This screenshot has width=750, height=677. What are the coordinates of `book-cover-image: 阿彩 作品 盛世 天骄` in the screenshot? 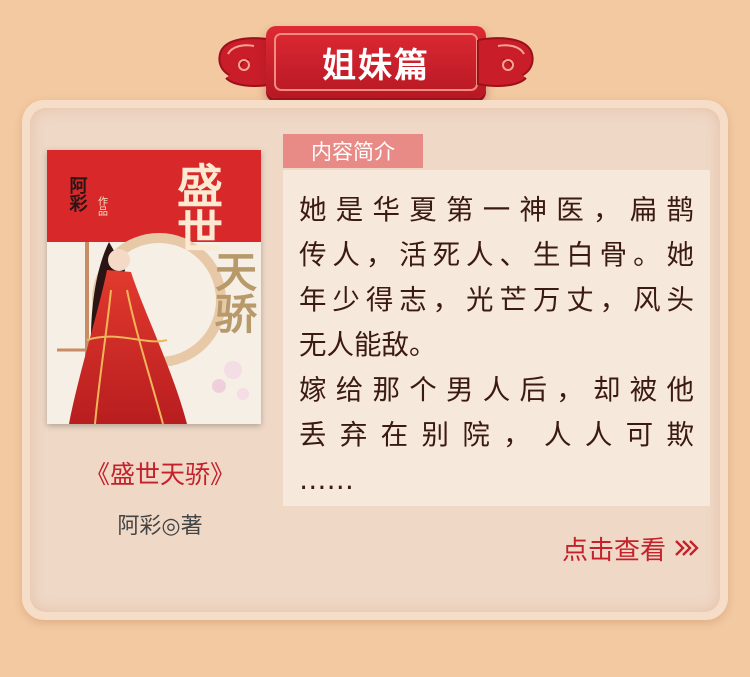 It's located at (154, 287).